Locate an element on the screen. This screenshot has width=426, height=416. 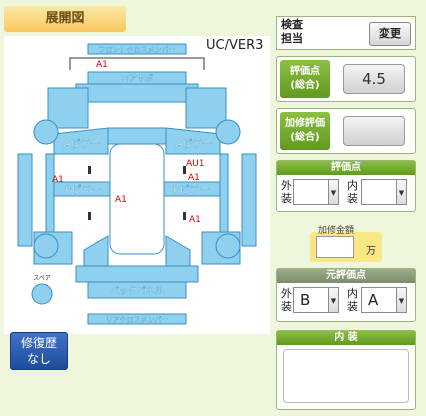
original-exterior-select: B is located at coordinates (311, 300).